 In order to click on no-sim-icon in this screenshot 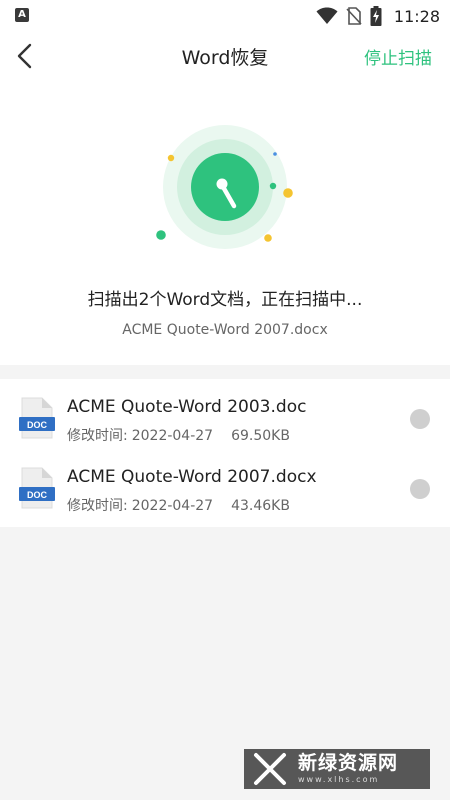, I will do `click(354, 16)`.